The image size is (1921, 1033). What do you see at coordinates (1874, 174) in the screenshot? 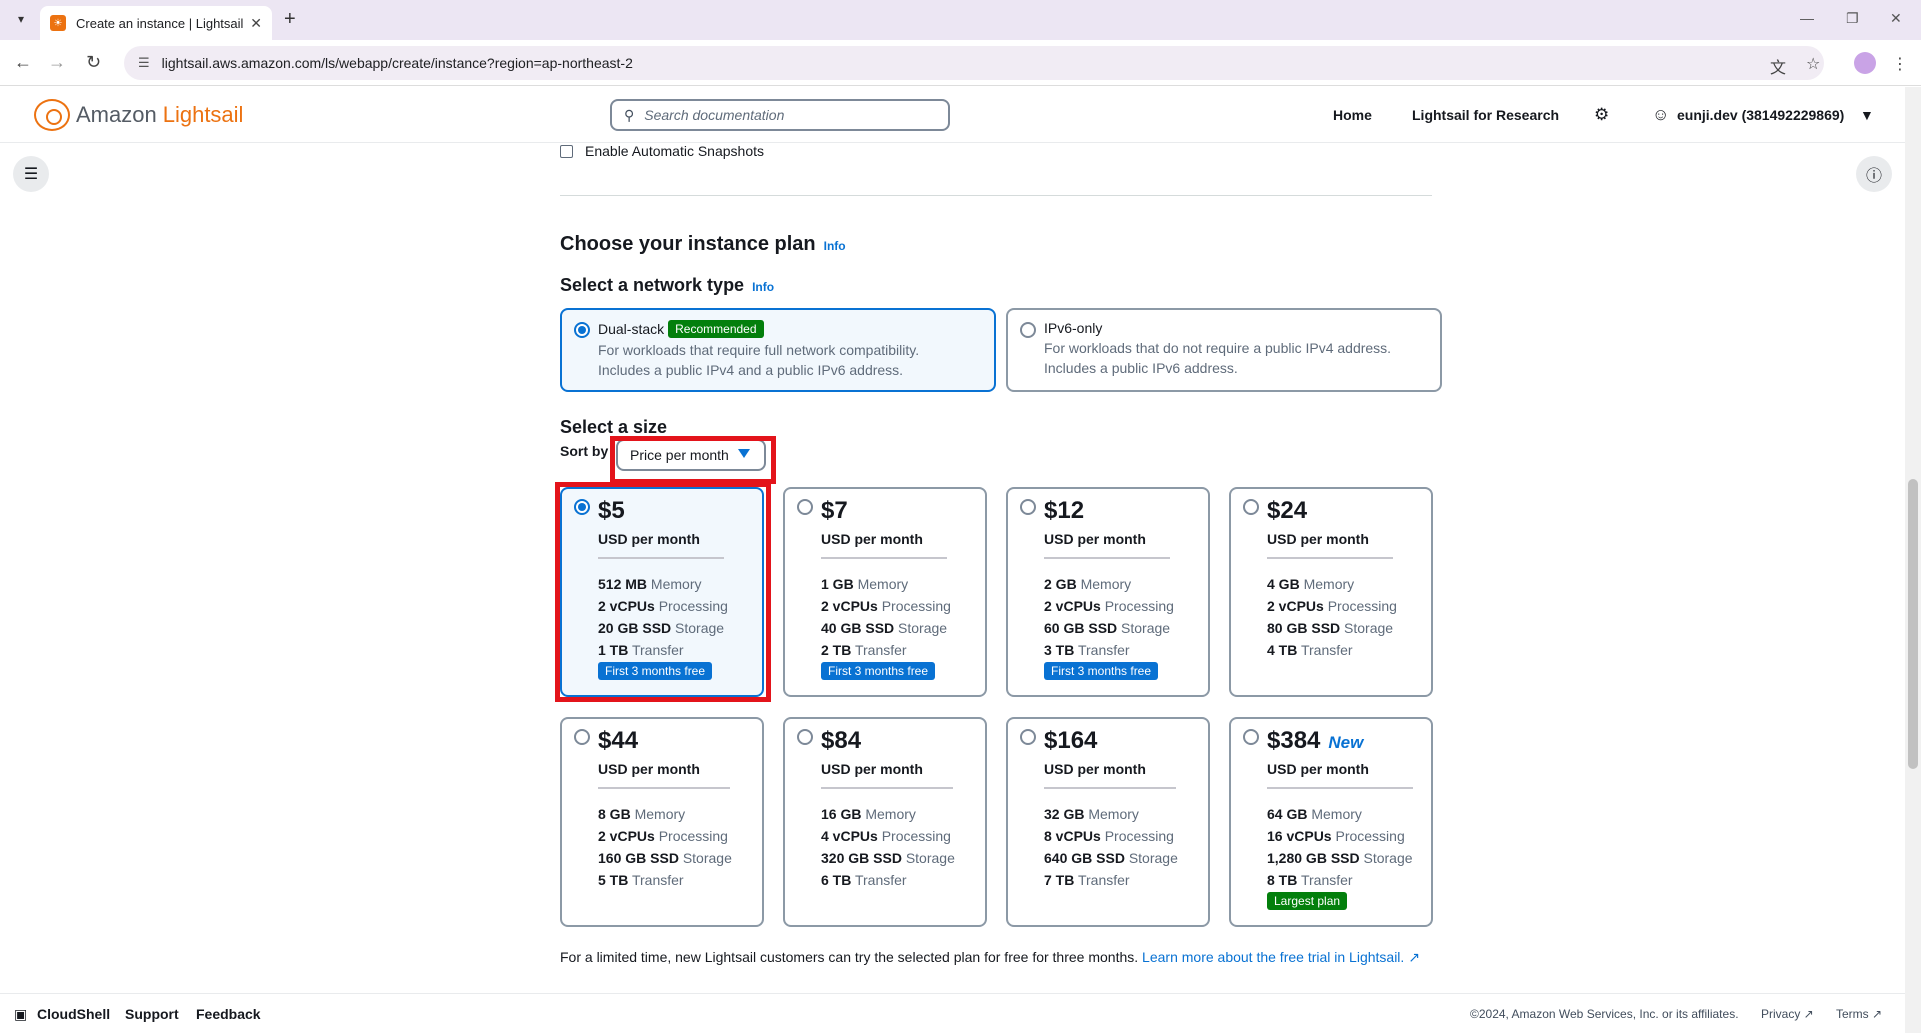
I see `info-icon: ⓘ` at bounding box center [1874, 174].